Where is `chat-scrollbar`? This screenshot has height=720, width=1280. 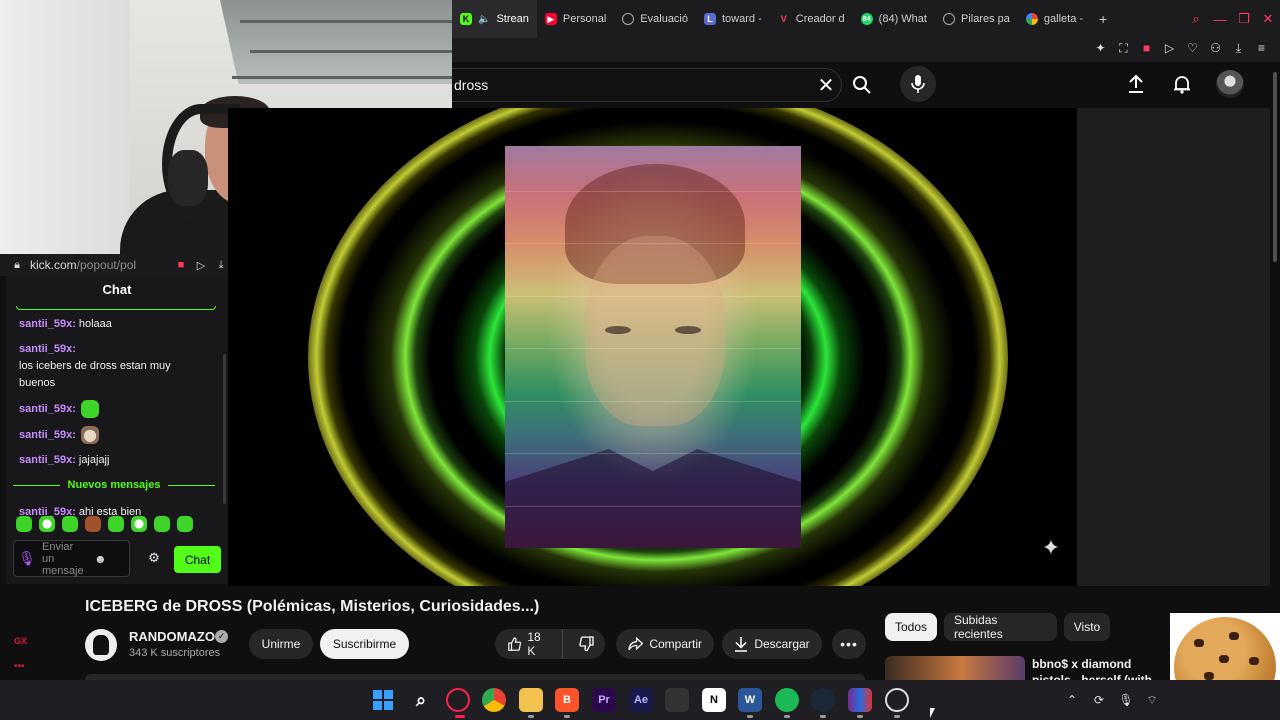
chat-scrollbar is located at coordinates (224, 429).